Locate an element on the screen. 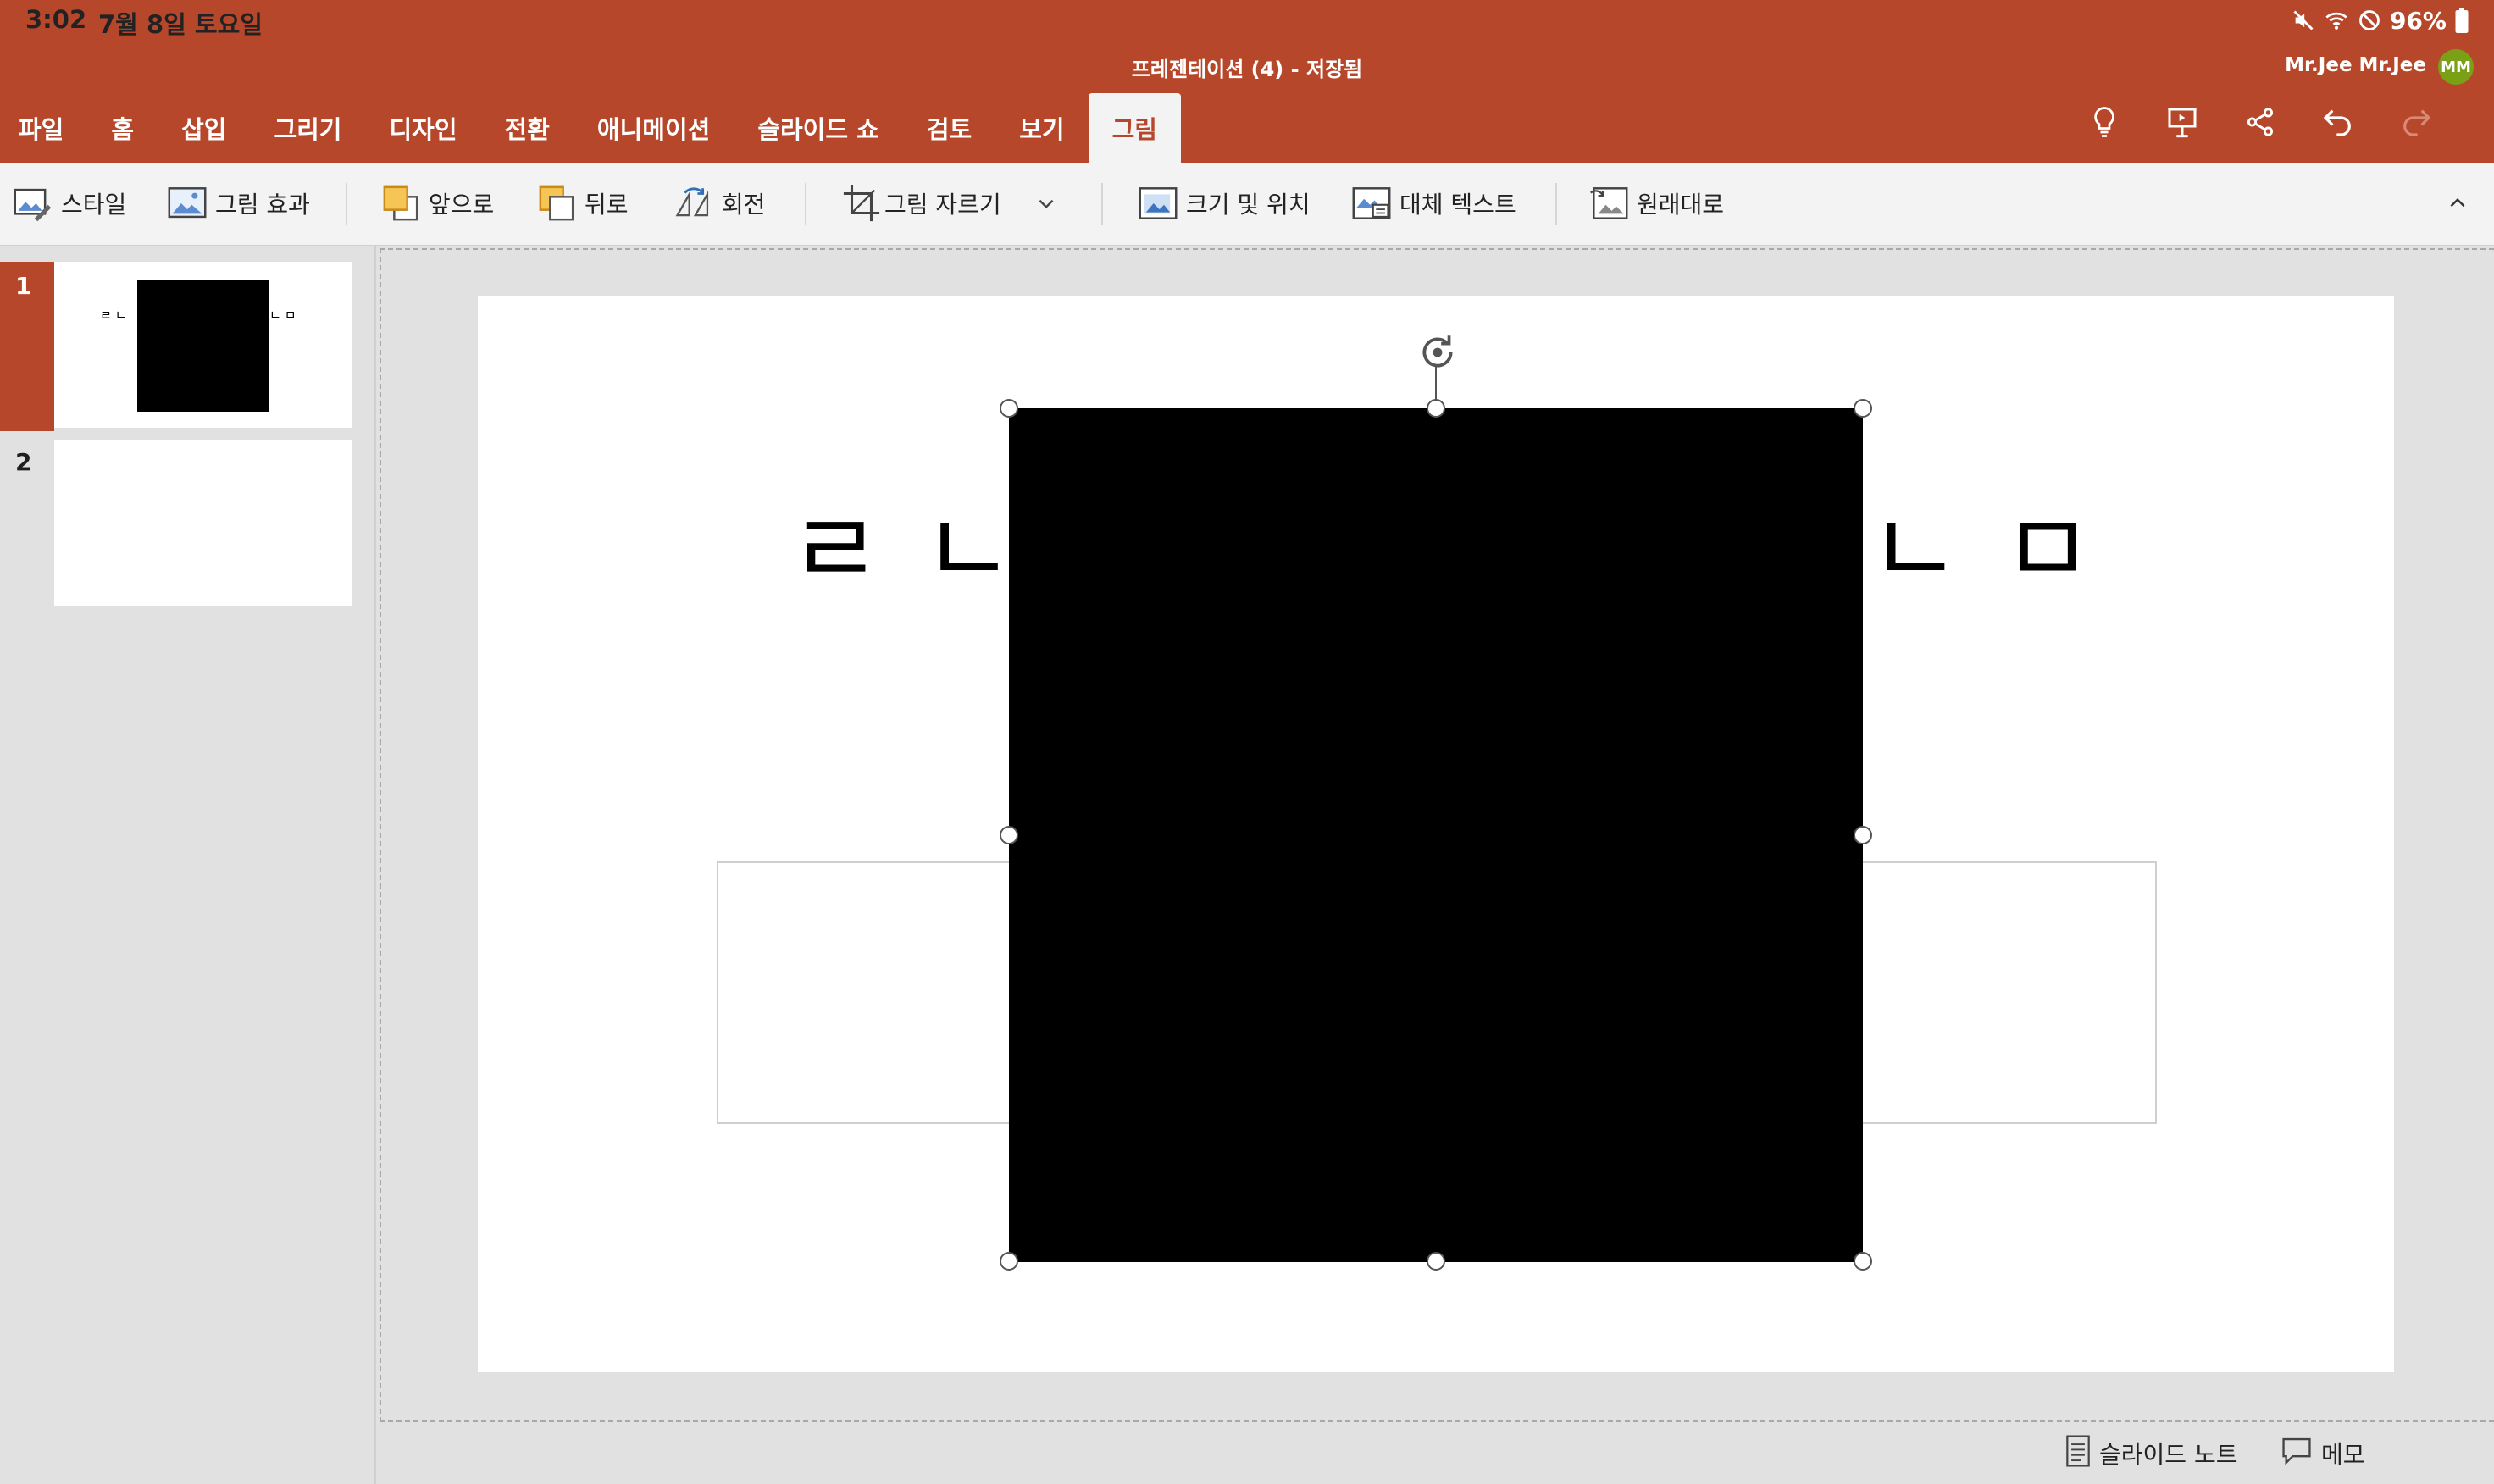 Image resolution: width=2494 pixels, height=1484 pixels. chevron-down-icon is located at coordinates (1046, 203).